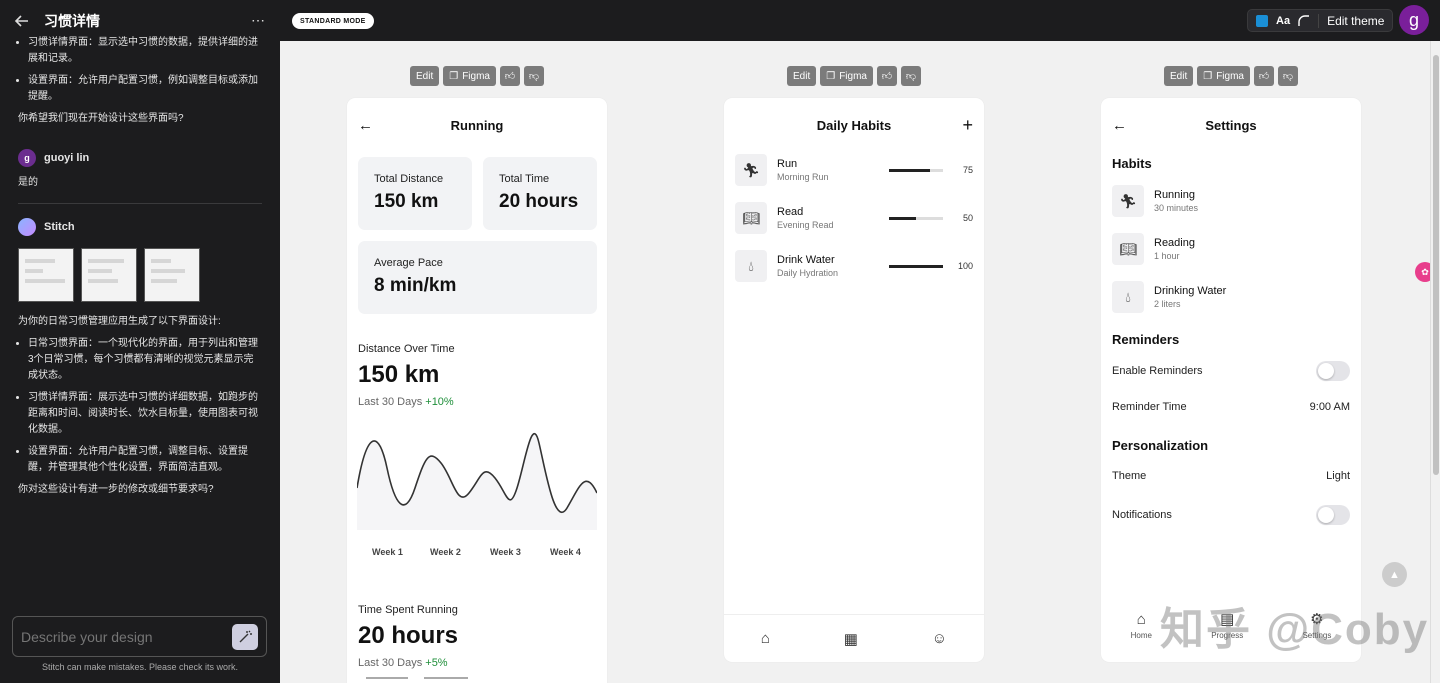 This screenshot has width=1440, height=683. Describe the element at coordinates (1167, 304) in the screenshot. I see `habit-detail: 2 liters` at that location.